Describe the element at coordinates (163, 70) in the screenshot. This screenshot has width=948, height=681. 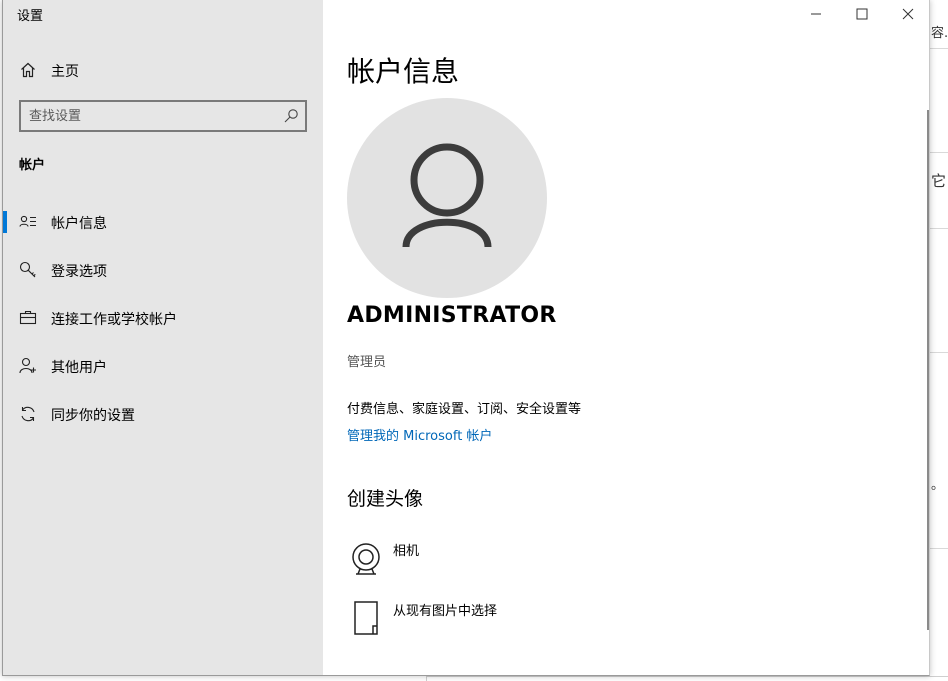
I see `home-nav-item: 主页` at that location.